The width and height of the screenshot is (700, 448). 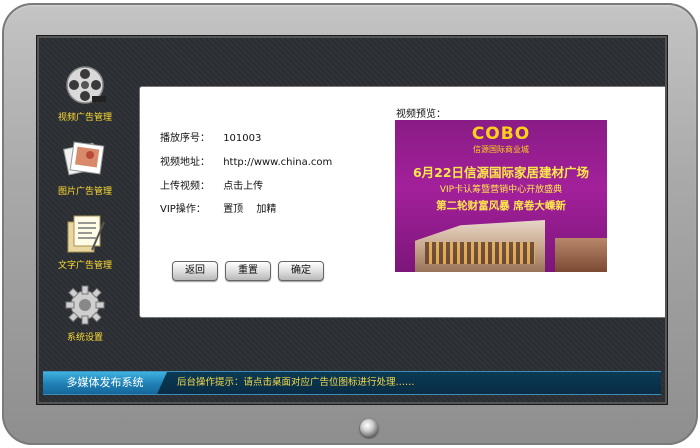 I want to click on upload-label: 上传视频：, so click(x=185, y=186).